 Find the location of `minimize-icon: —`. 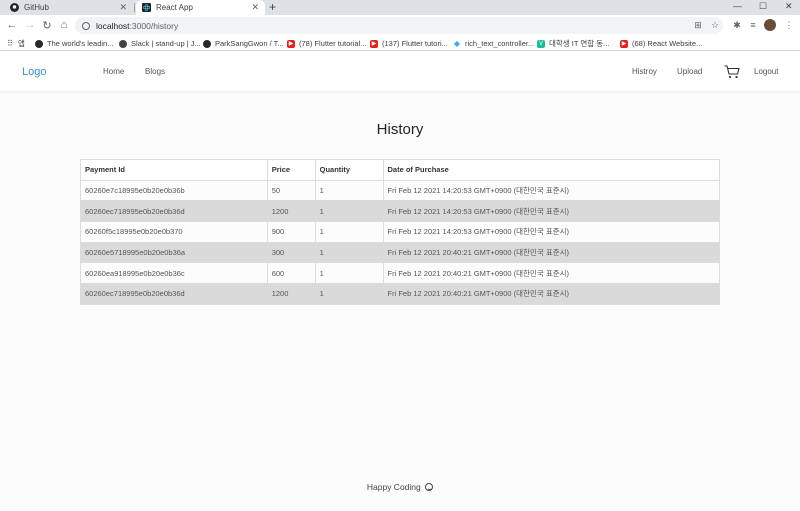

minimize-icon: — is located at coordinates (737, 6).